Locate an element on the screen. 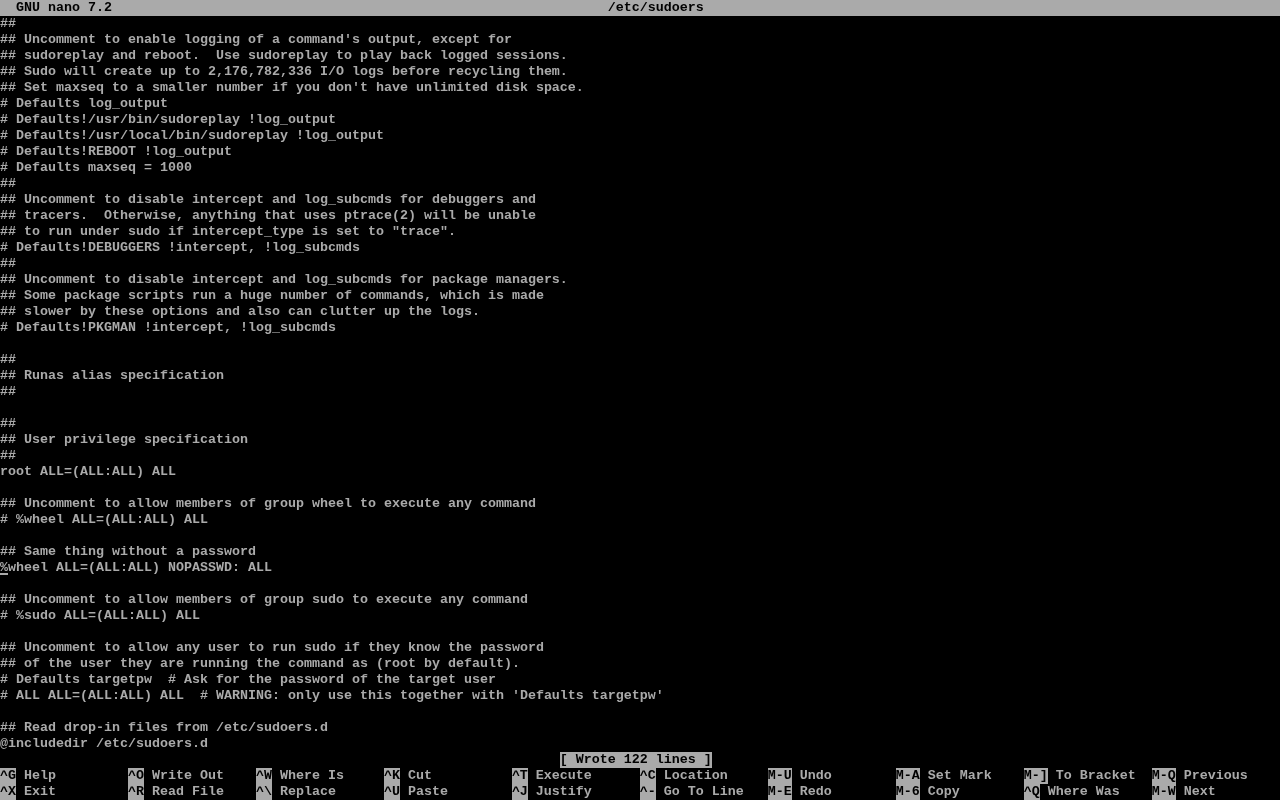 This screenshot has width=1280, height=800. shortcut-label: Go To Line is located at coordinates (703, 792).